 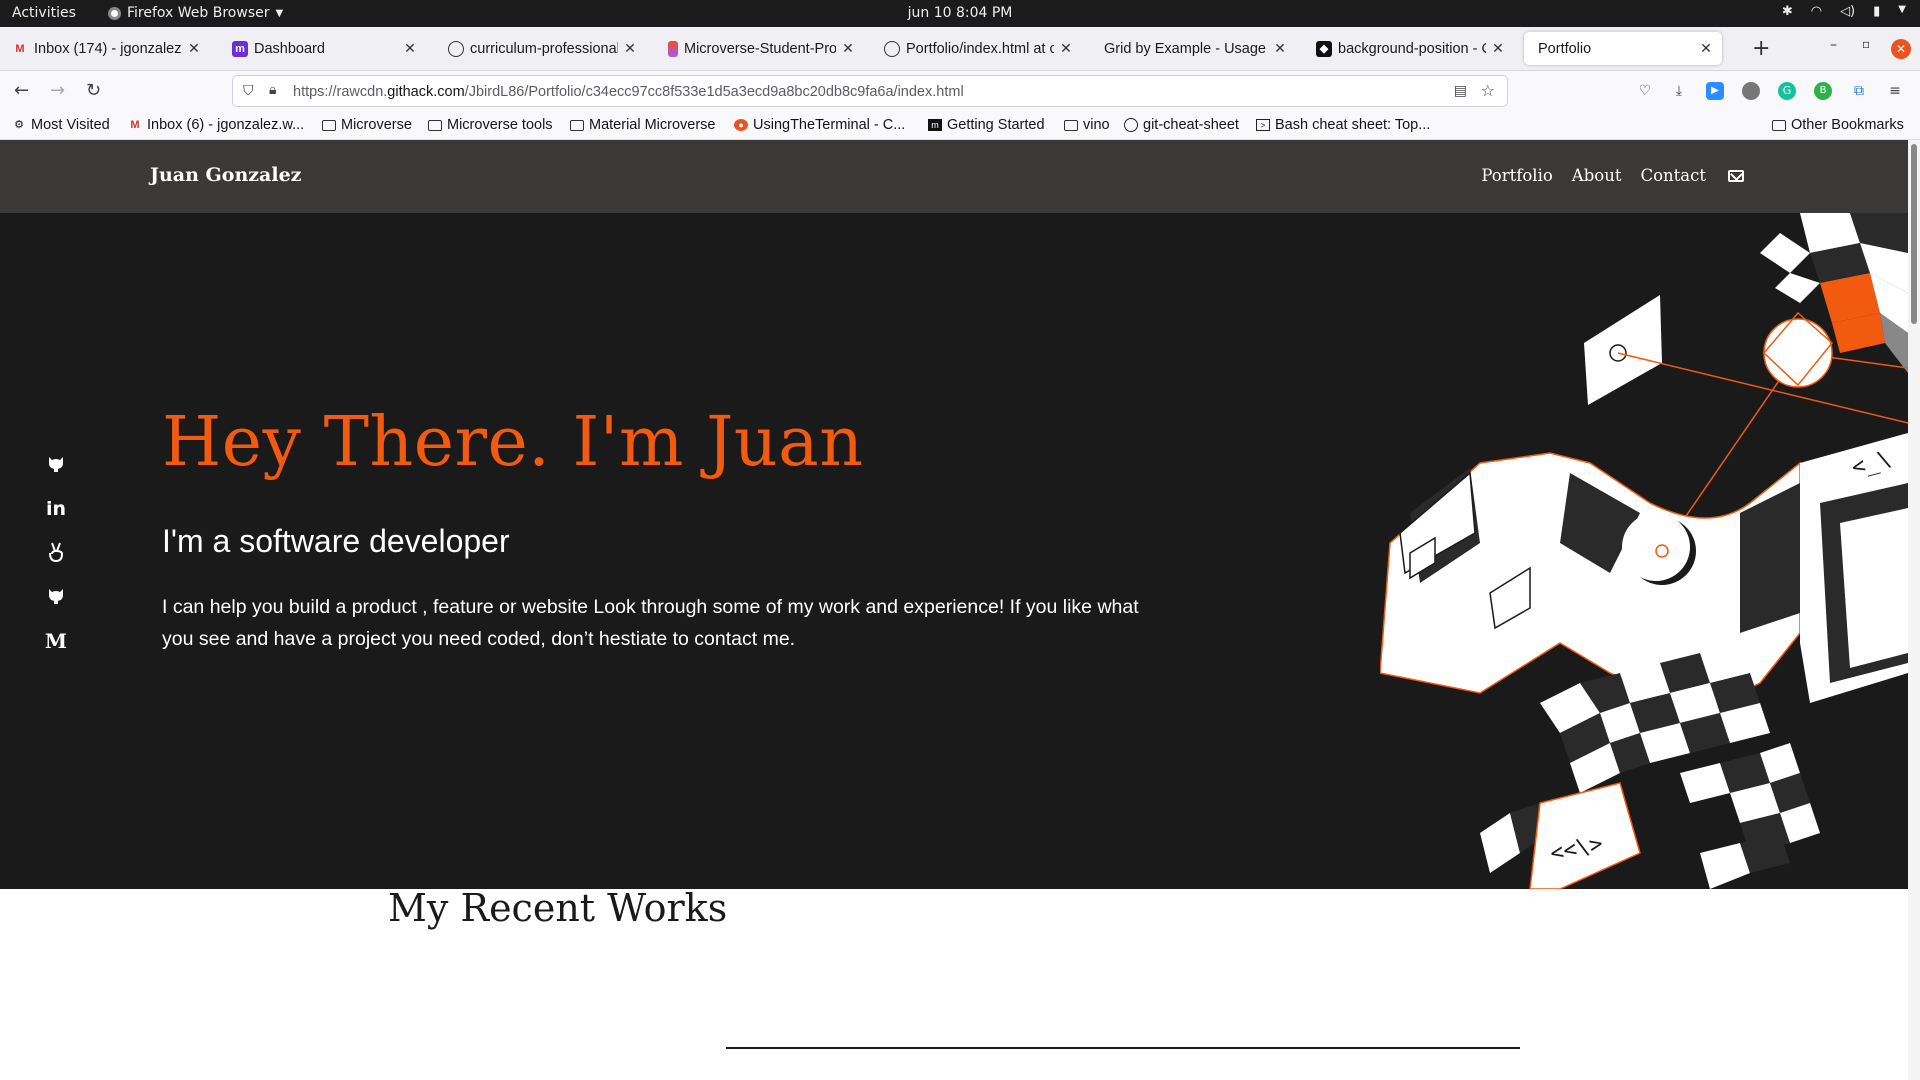 I want to click on bookmark-label: git-cheat-sheet, so click(x=1191, y=125).